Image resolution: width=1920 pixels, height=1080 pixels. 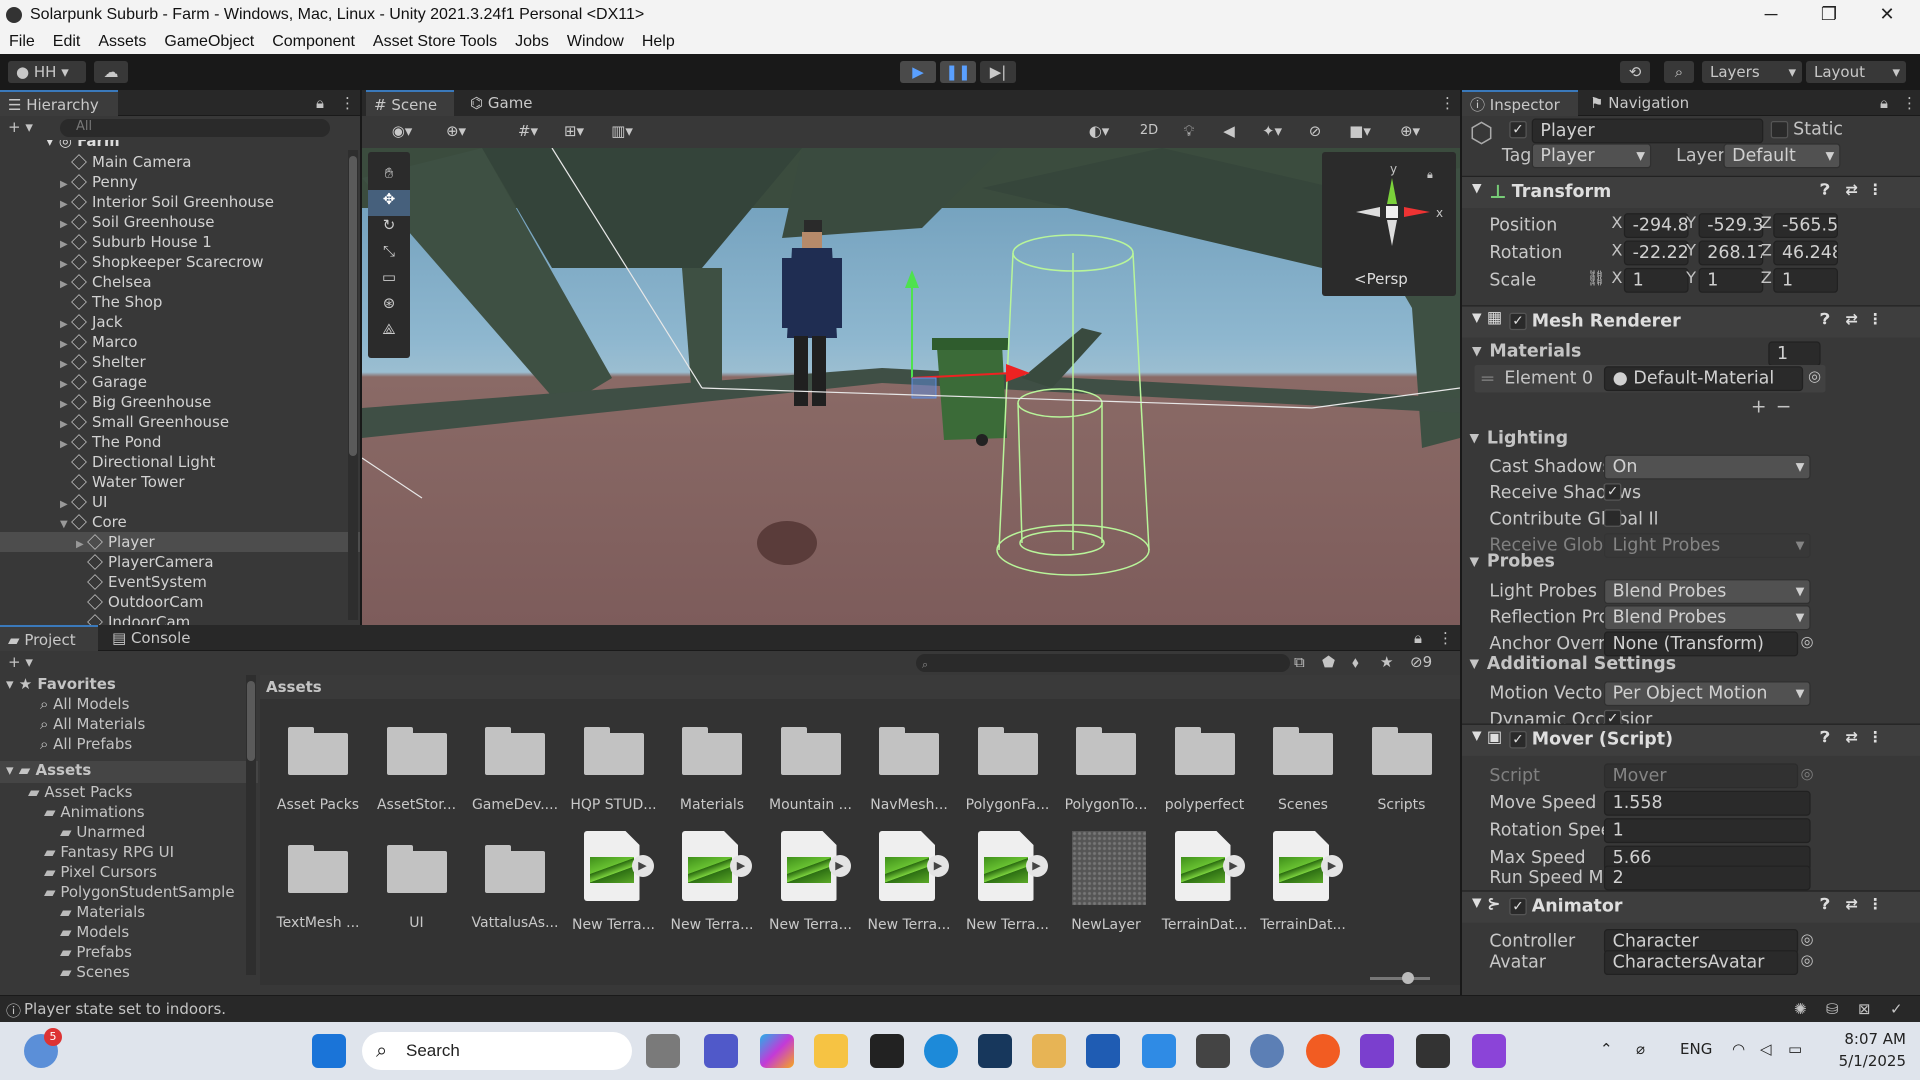 What do you see at coordinates (180, 402) in the screenshot?
I see `hierarchy-item: ▶ Big Greenhouse` at bounding box center [180, 402].